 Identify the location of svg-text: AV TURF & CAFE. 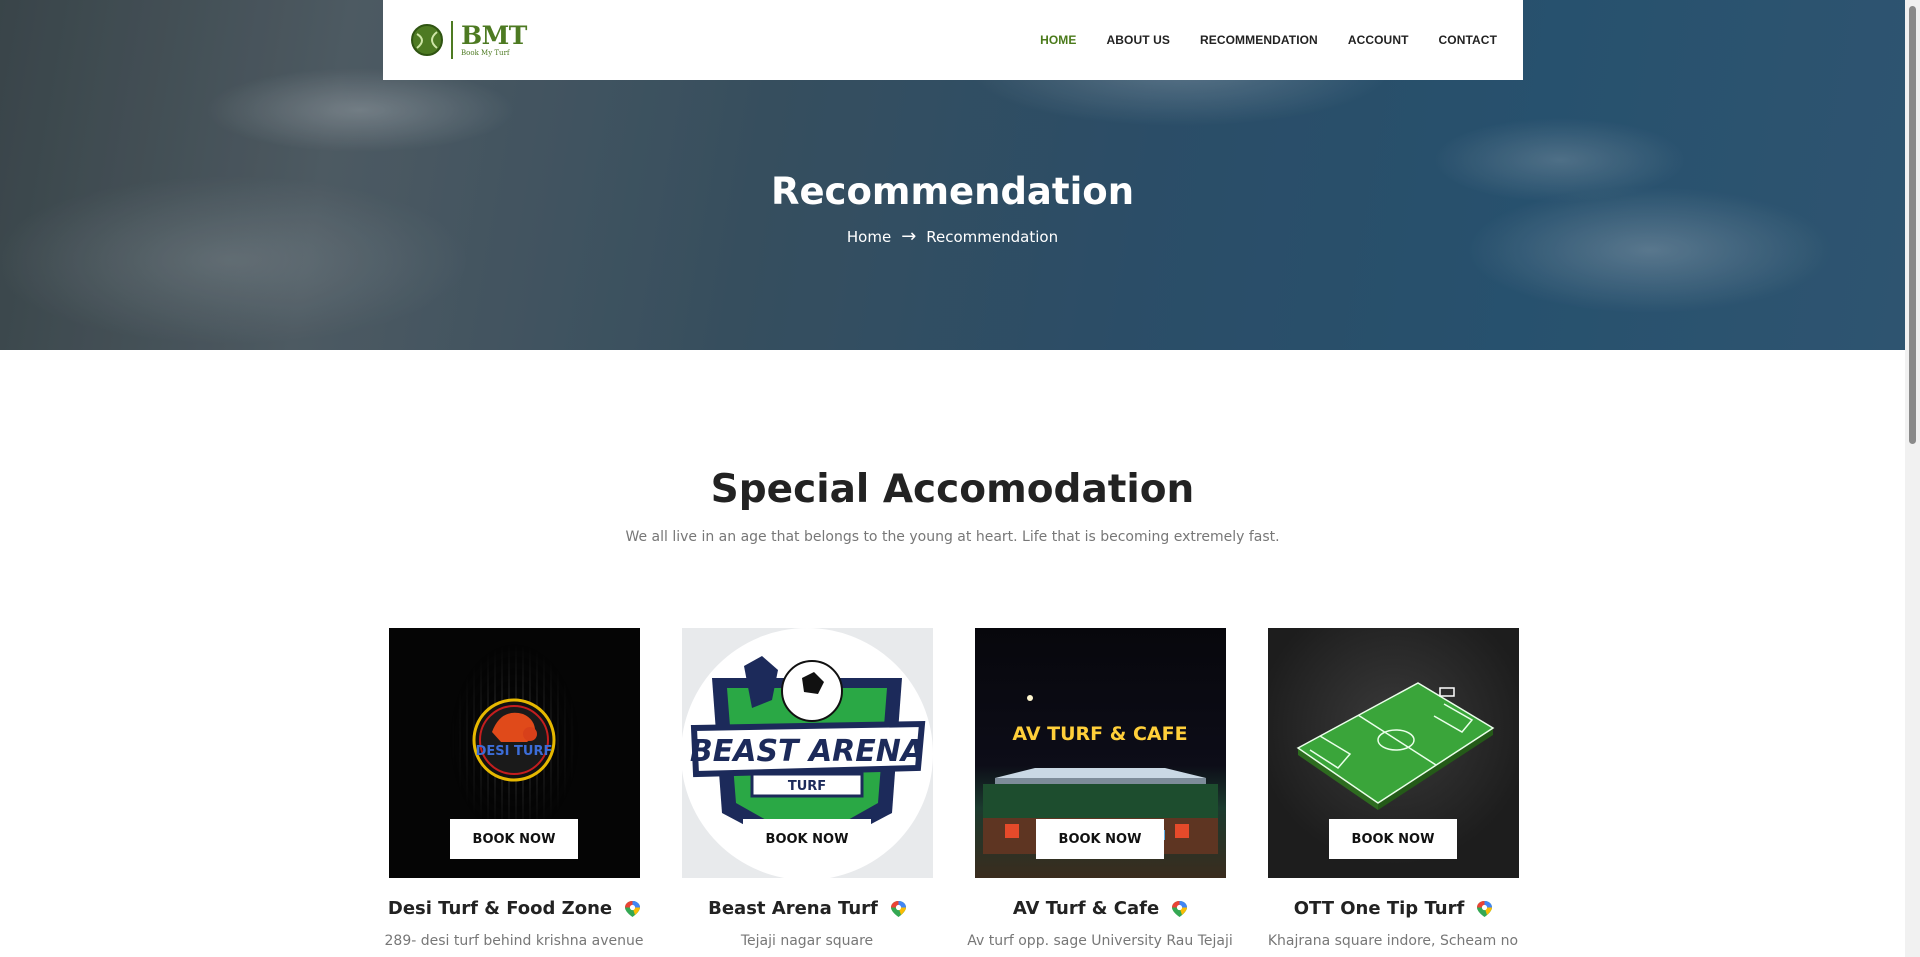
(1099, 734).